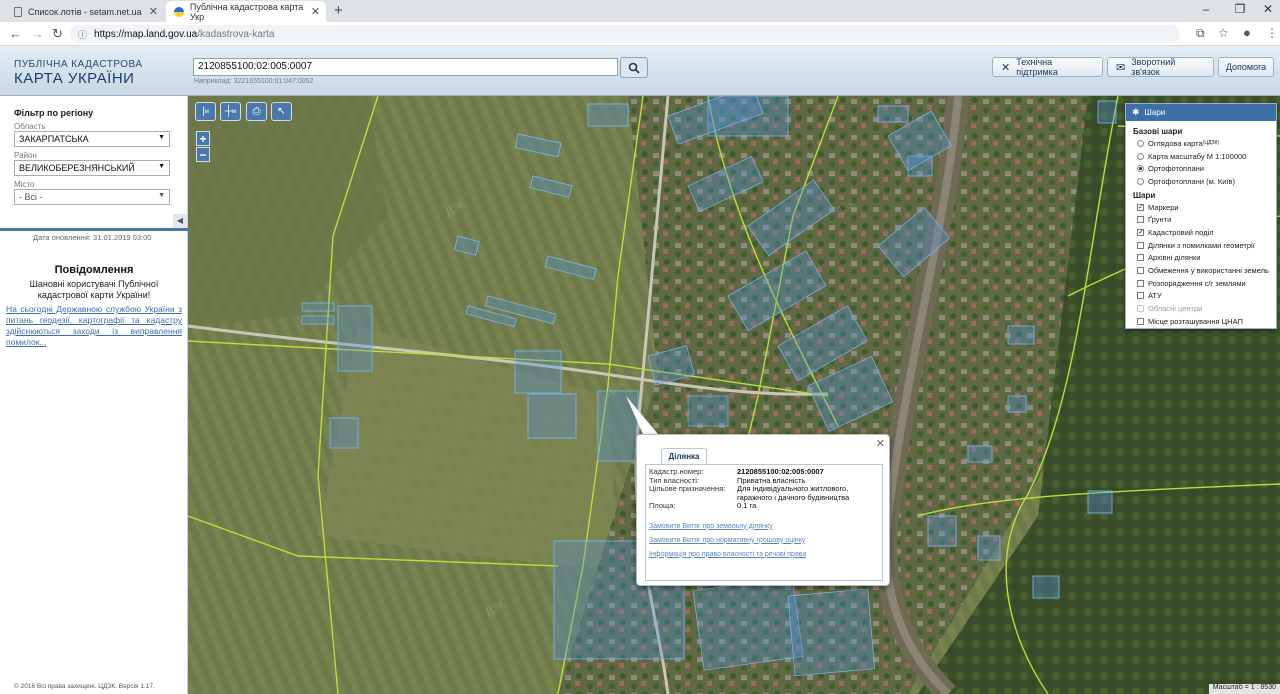  I want to click on layer-atu: АТУ, so click(1201, 296).